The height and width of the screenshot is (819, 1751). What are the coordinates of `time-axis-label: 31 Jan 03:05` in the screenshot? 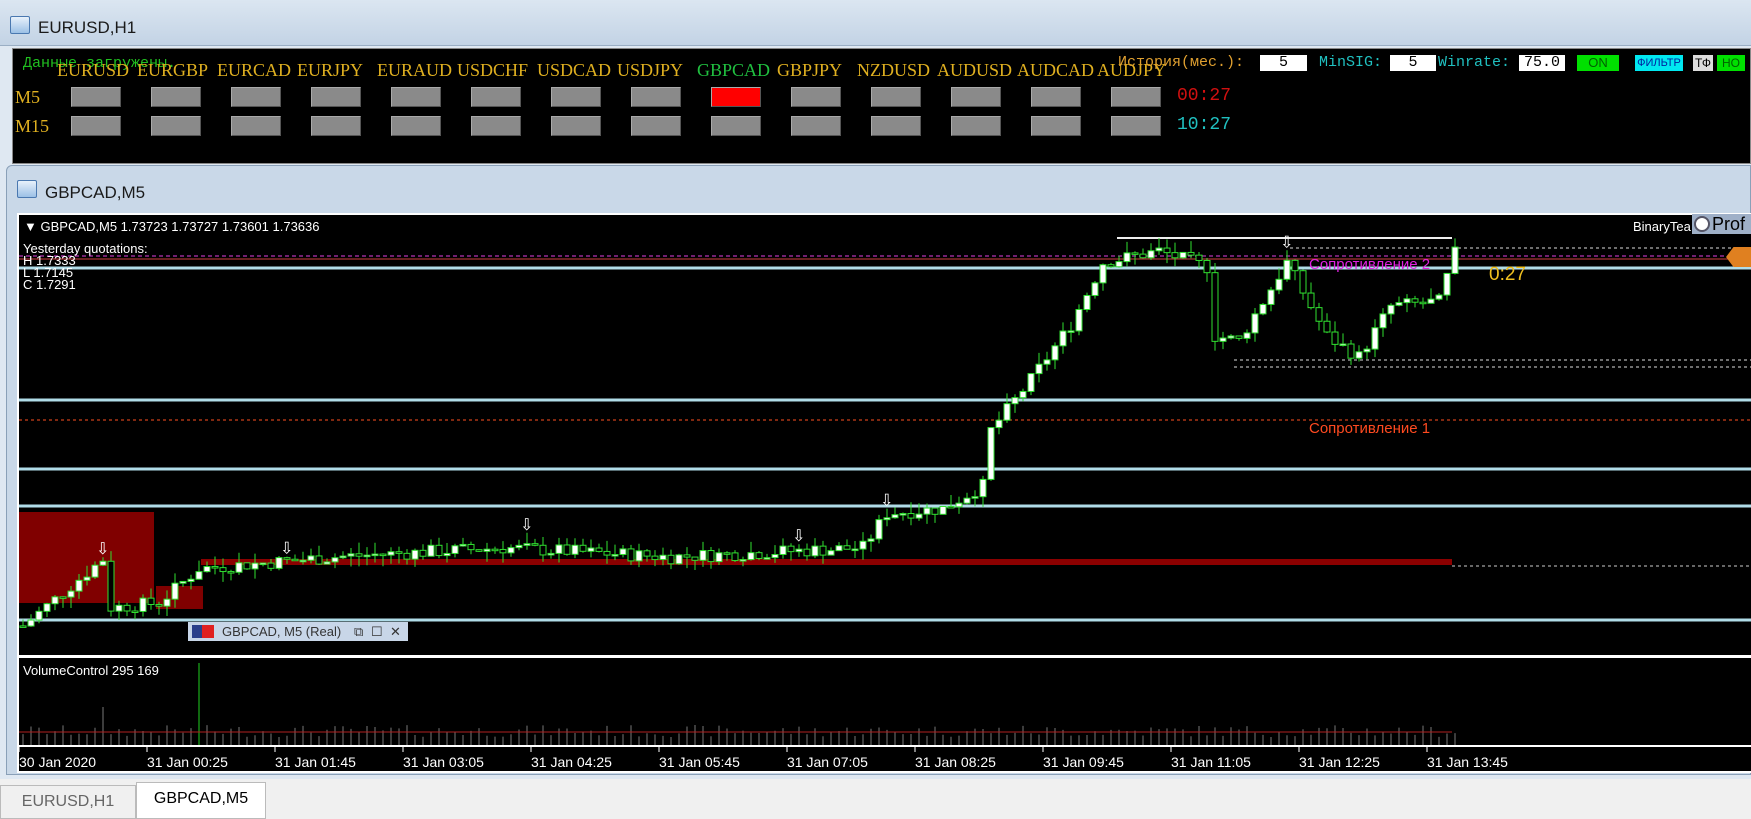 It's located at (443, 762).